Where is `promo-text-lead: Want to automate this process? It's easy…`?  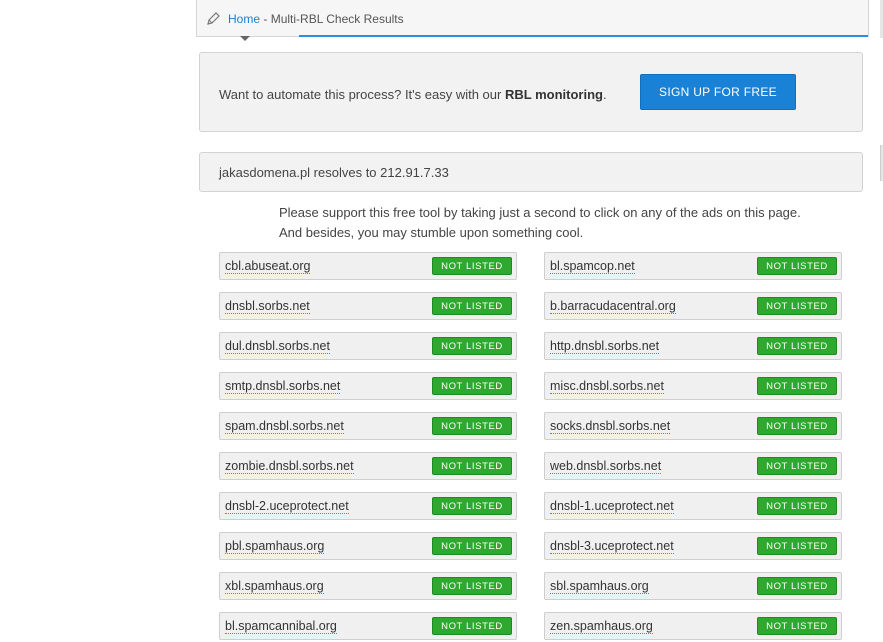
promo-text-lead: Want to automate this process? It's easy… is located at coordinates (360, 94).